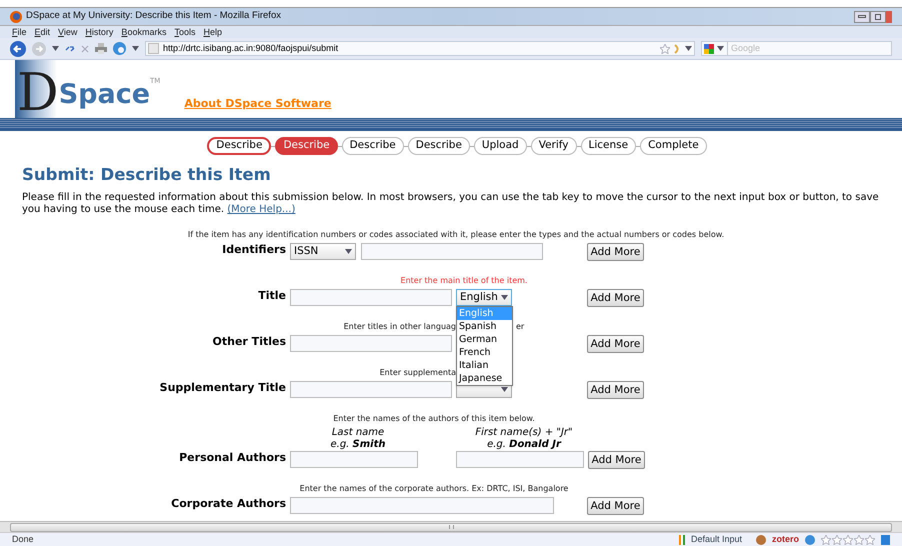 The width and height of the screenshot is (902, 546). I want to click on reload-icon, so click(70, 49).